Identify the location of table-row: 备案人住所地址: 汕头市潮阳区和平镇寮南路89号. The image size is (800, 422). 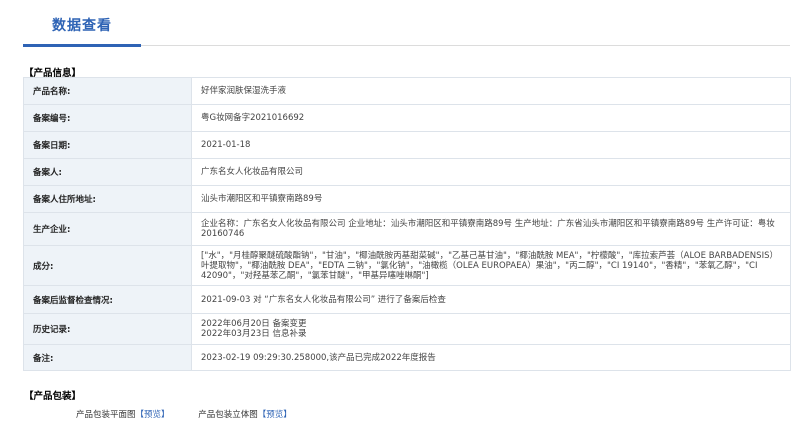
(407, 199).